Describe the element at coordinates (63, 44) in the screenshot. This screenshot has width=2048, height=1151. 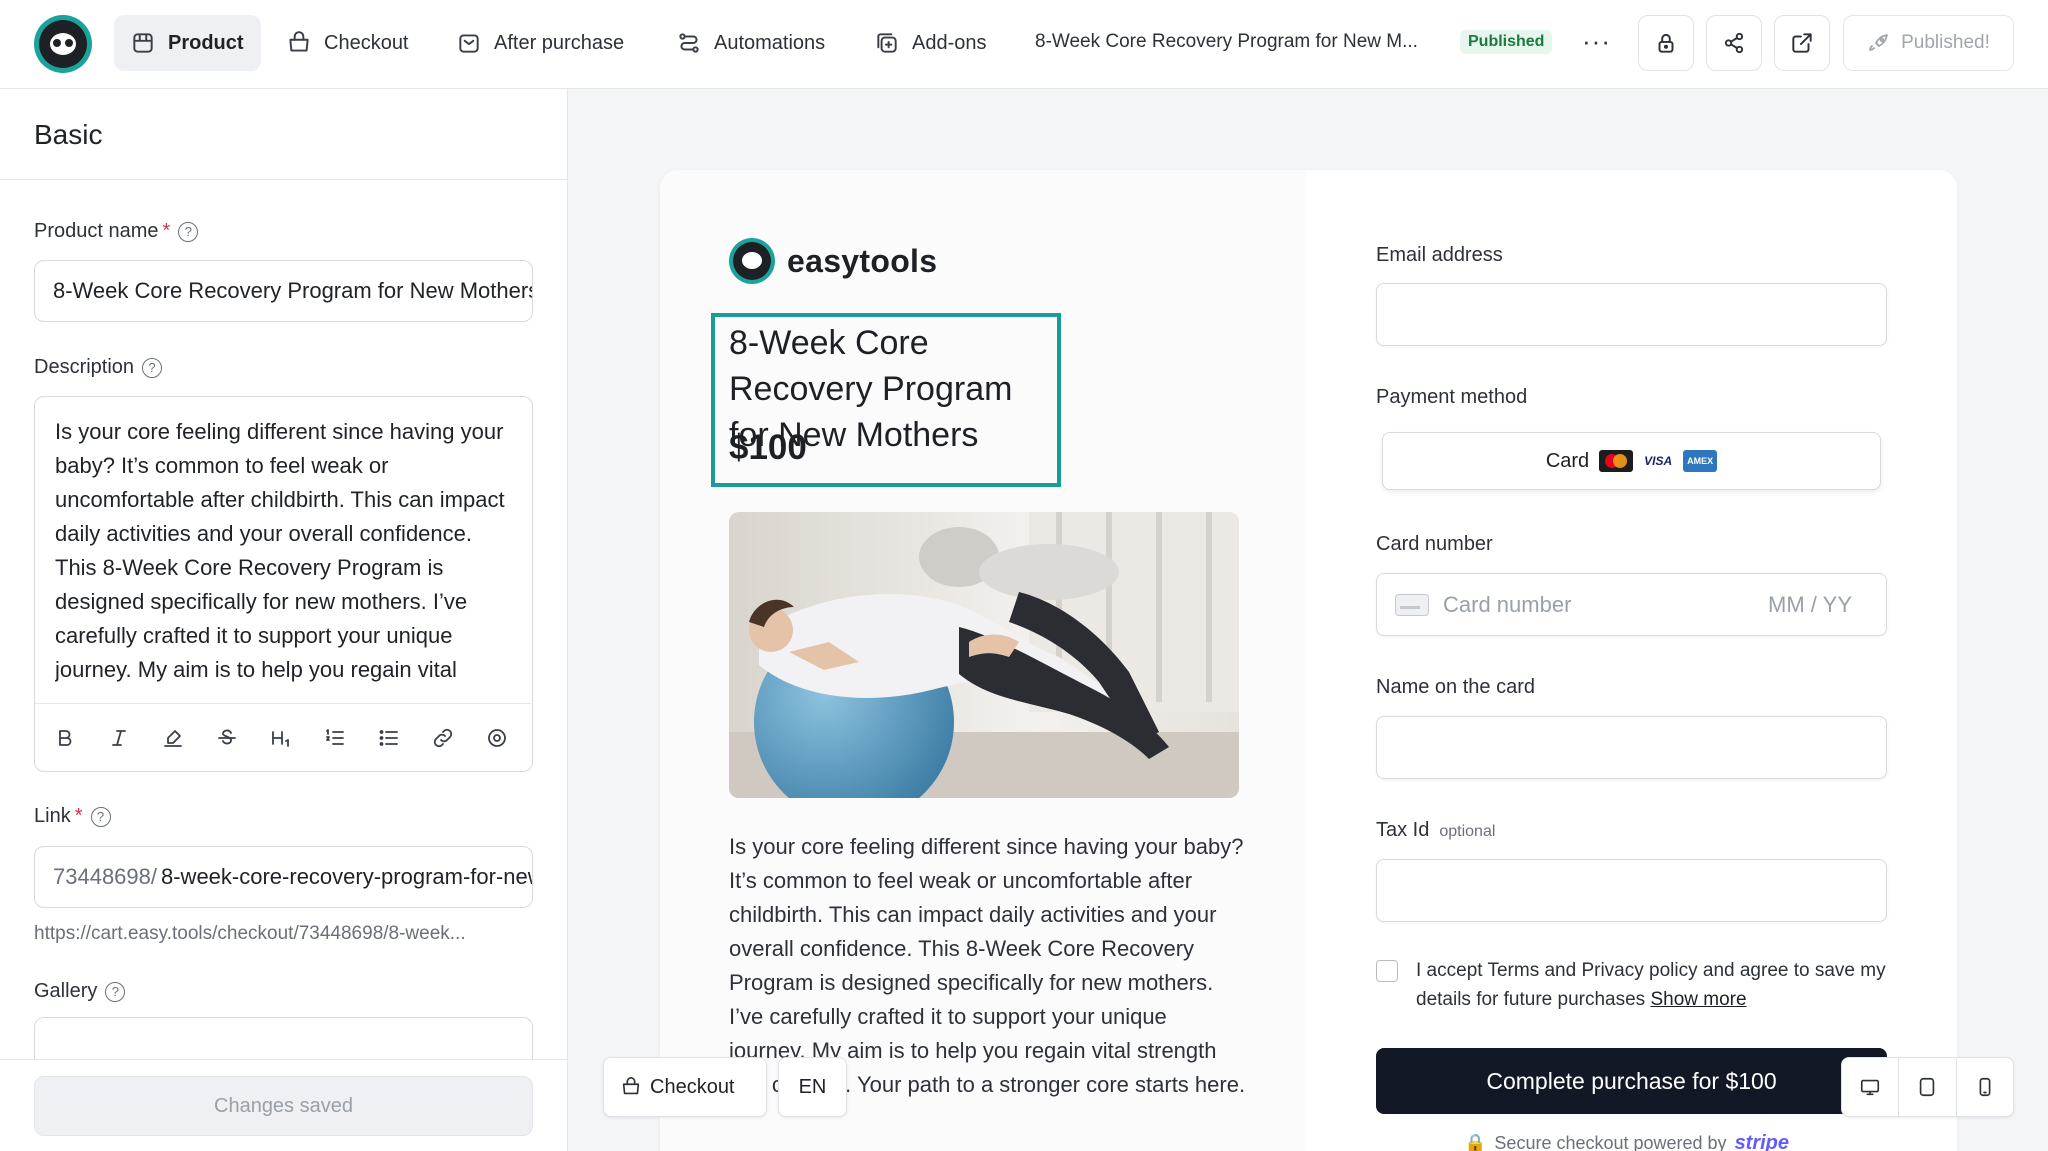
I see `app-logo` at that location.